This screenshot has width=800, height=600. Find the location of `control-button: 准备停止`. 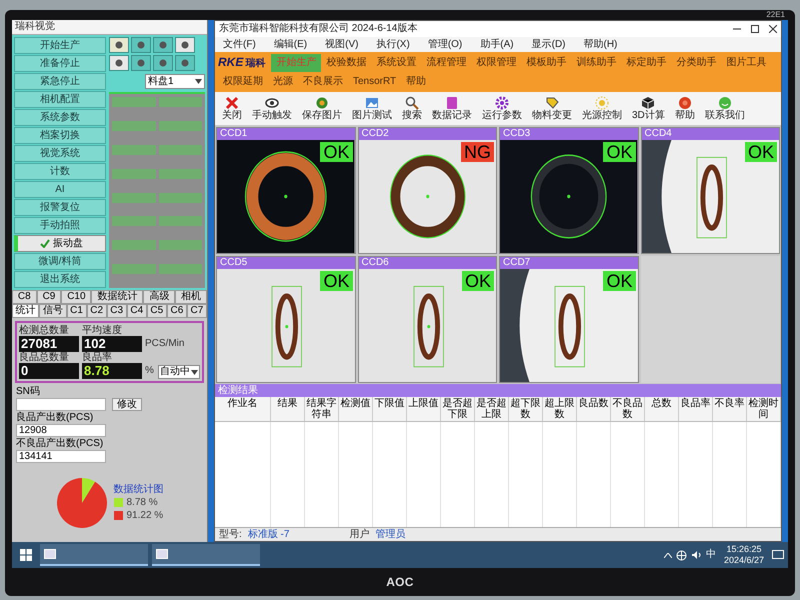

control-button: 准备停止 is located at coordinates (60, 63).